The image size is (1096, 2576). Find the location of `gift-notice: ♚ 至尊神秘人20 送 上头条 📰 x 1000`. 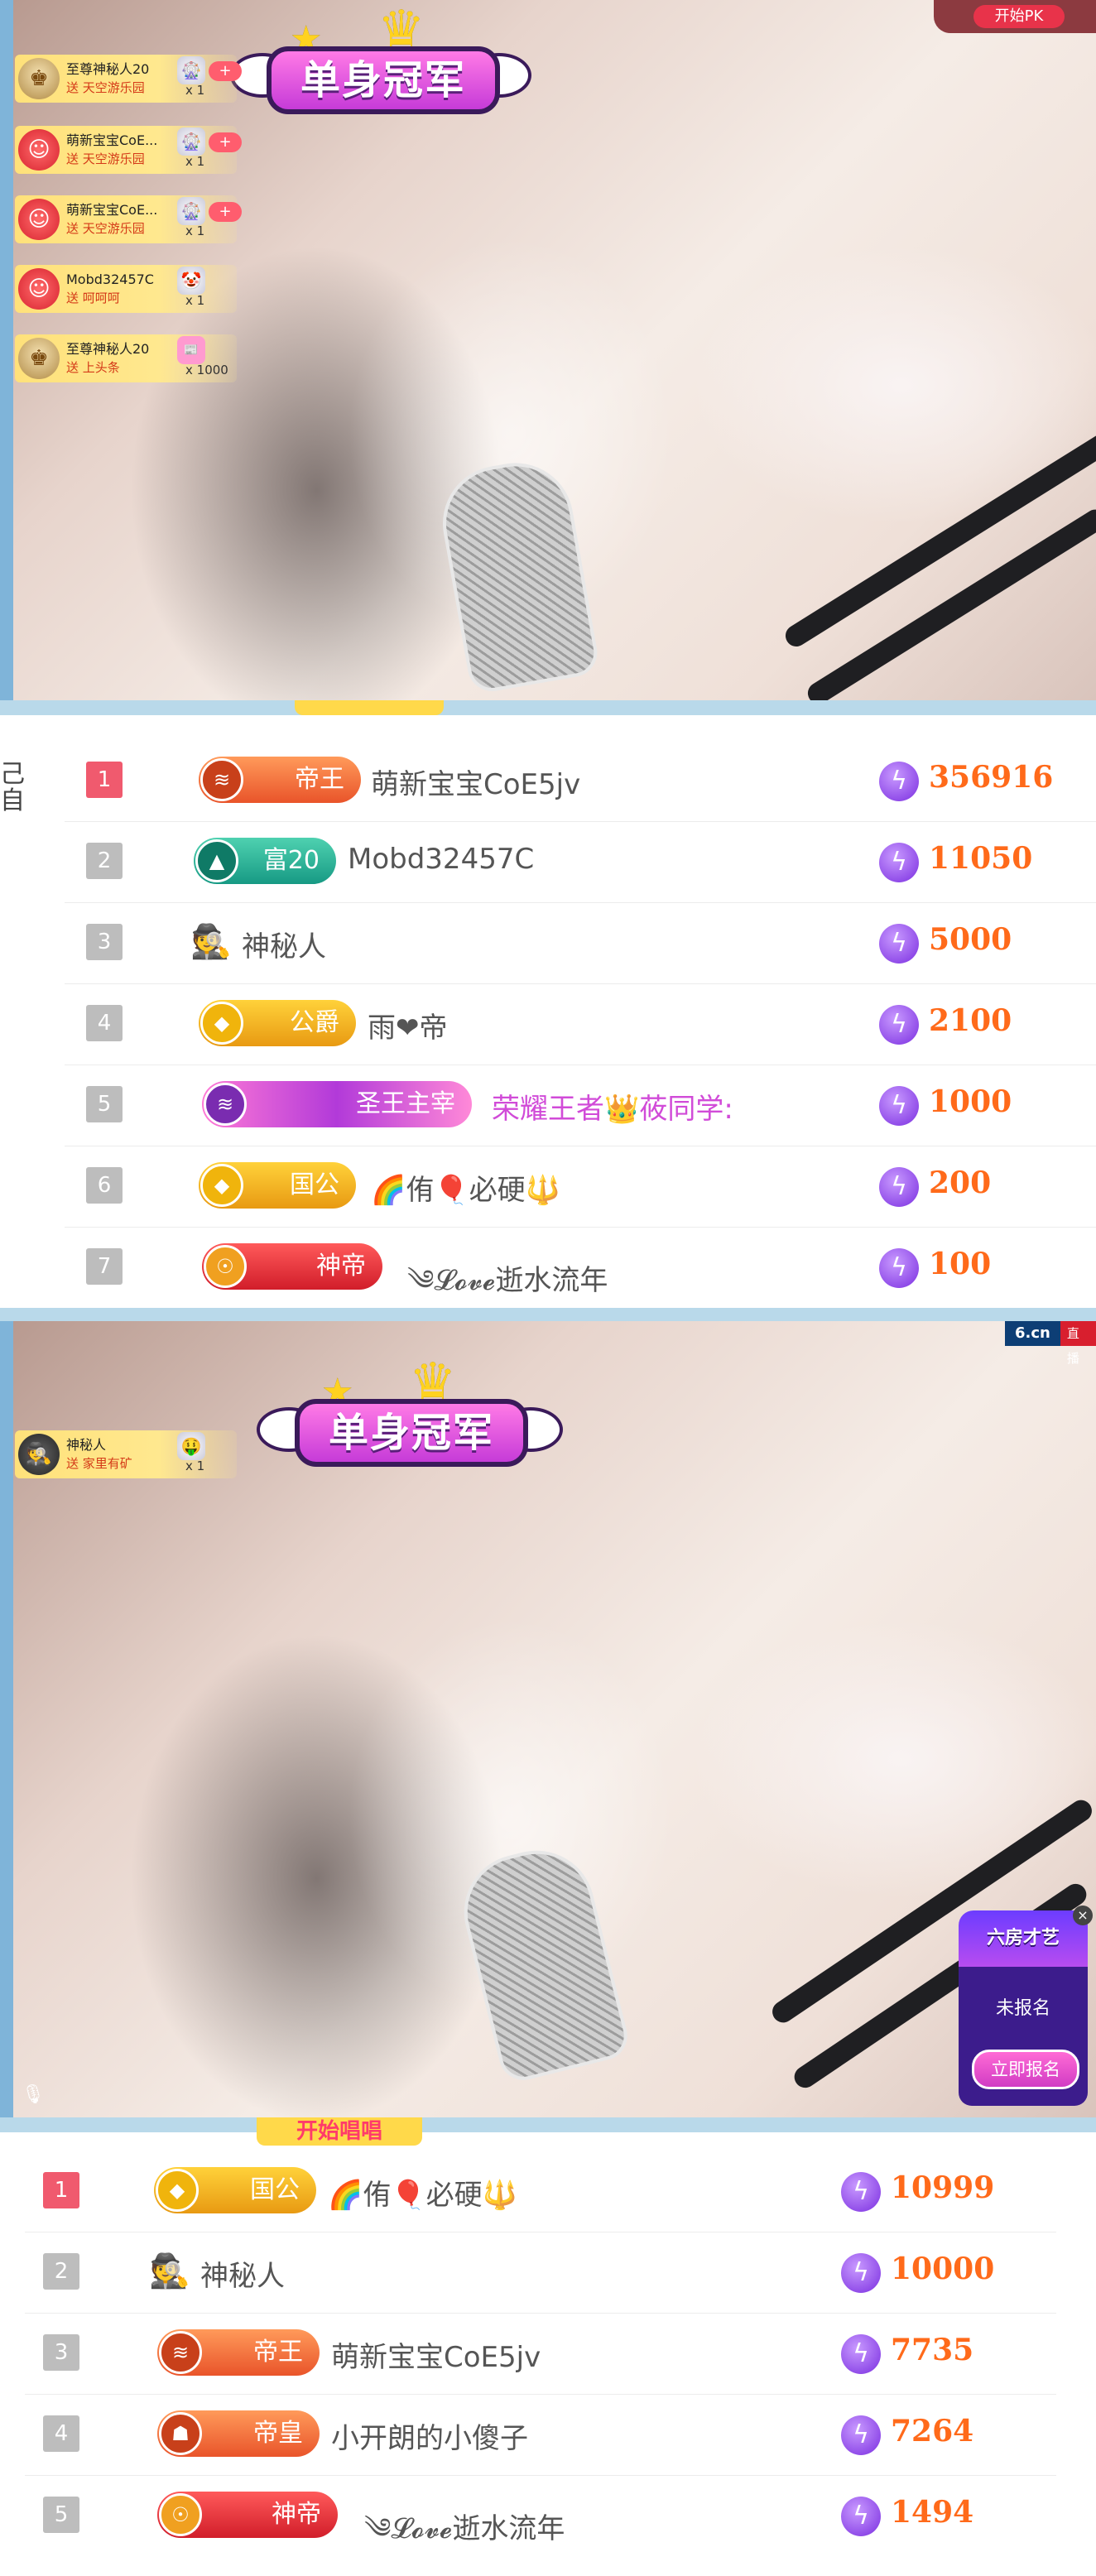

gift-notice: ♚ 至尊神秘人20 送 上头条 📰 x 1000 is located at coordinates (126, 358).